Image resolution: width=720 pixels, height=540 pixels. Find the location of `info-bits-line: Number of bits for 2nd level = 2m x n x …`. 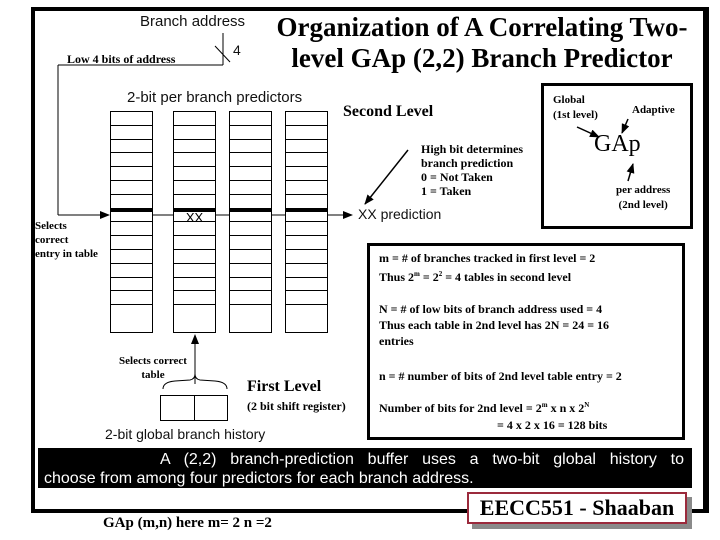

info-bits-line: Number of bits for 2nd level = 2m x n x … is located at coordinates (484, 408).